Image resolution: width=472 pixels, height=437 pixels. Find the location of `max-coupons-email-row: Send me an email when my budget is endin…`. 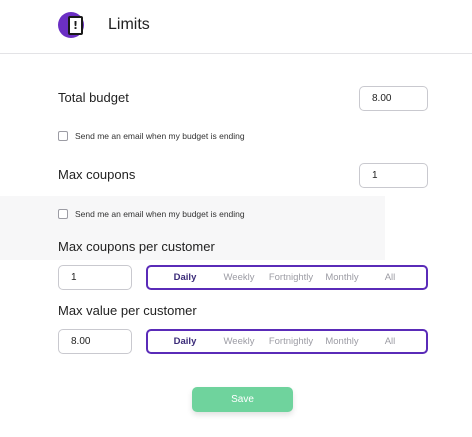

max-coupons-email-row: Send me an email when my budget is endin… is located at coordinates (151, 214).